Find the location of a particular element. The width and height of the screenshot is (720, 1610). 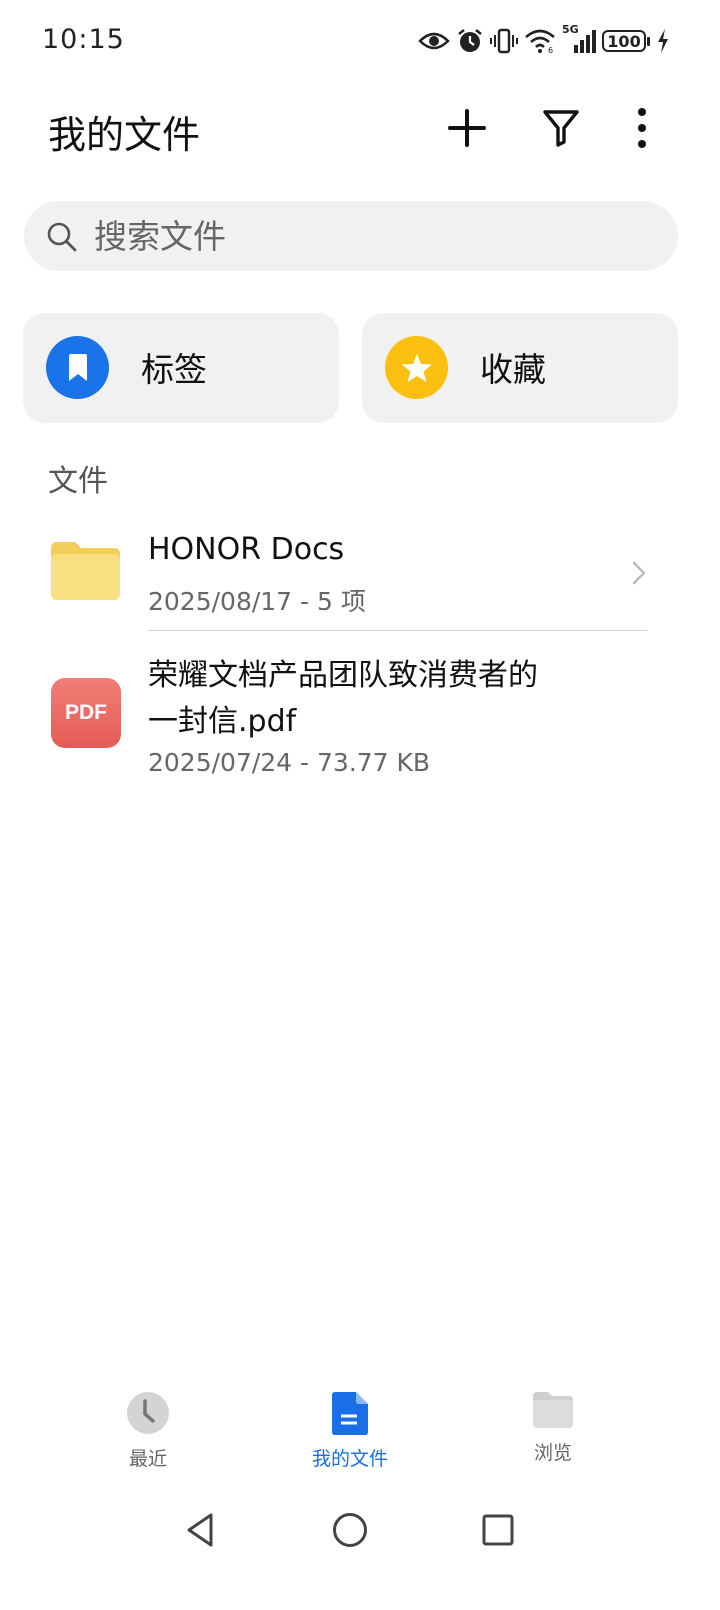

search-input is located at coordinates (364, 236).